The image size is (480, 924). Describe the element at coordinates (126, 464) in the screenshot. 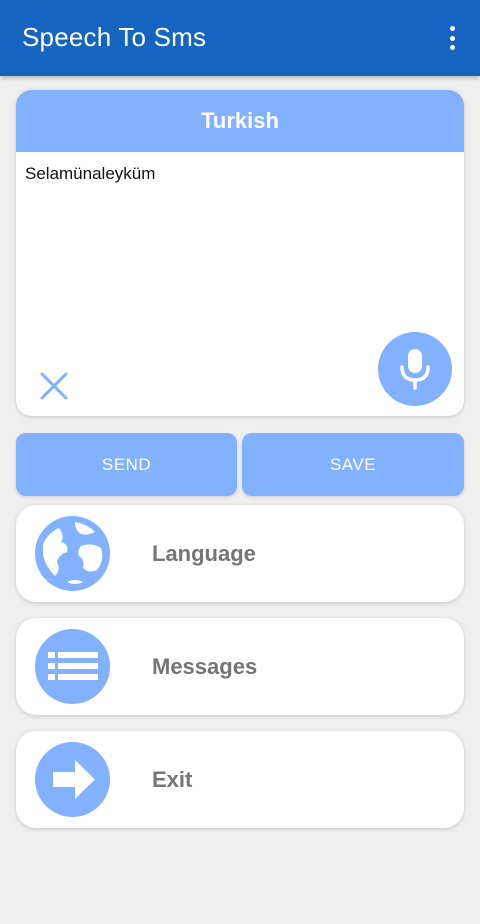

I see `send-button: SEND` at that location.